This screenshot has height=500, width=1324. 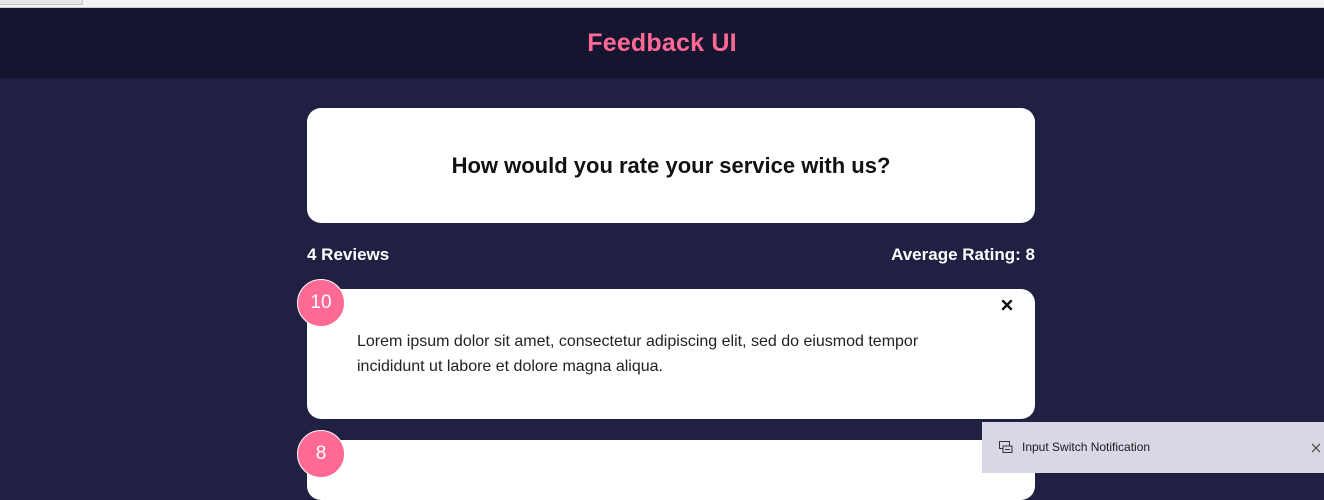 I want to click on browser-top-strip, so click(x=662, y=4).